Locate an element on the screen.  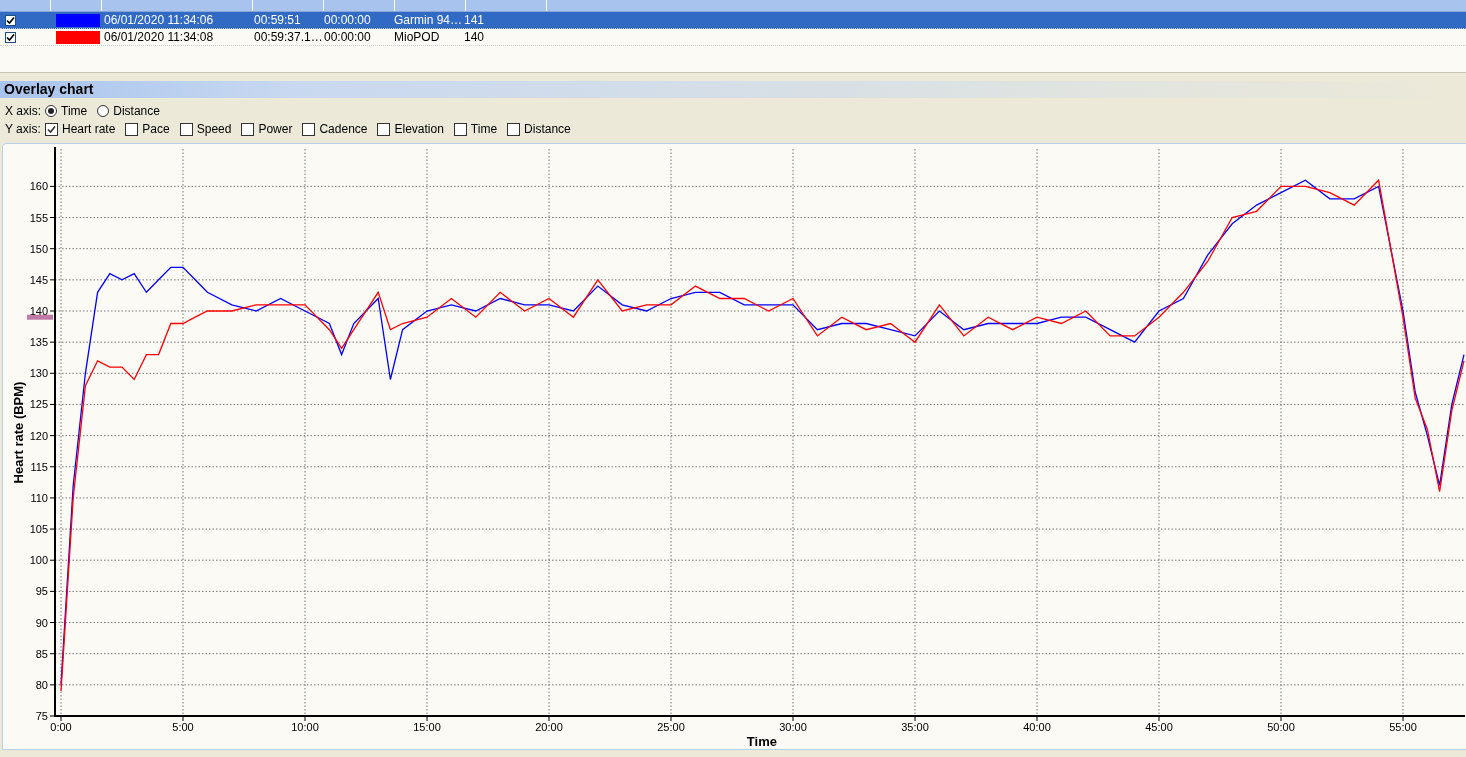
y-tick-label: 100 is located at coordinates (38, 560).